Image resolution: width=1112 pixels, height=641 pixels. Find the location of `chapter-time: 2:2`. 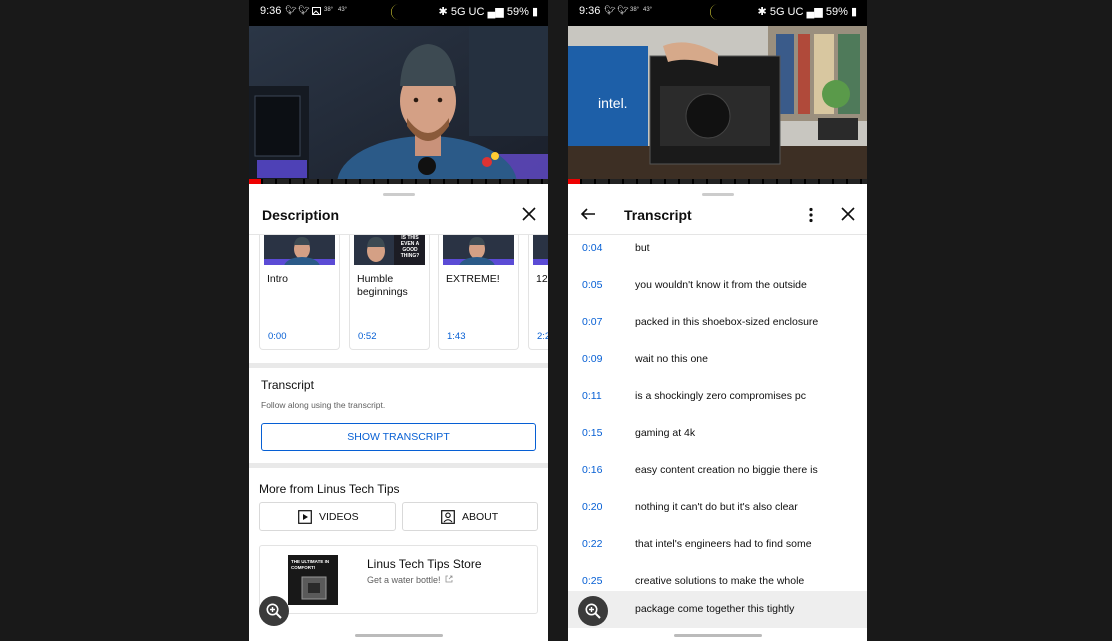

chapter-time: 2:2 is located at coordinates (542, 336).